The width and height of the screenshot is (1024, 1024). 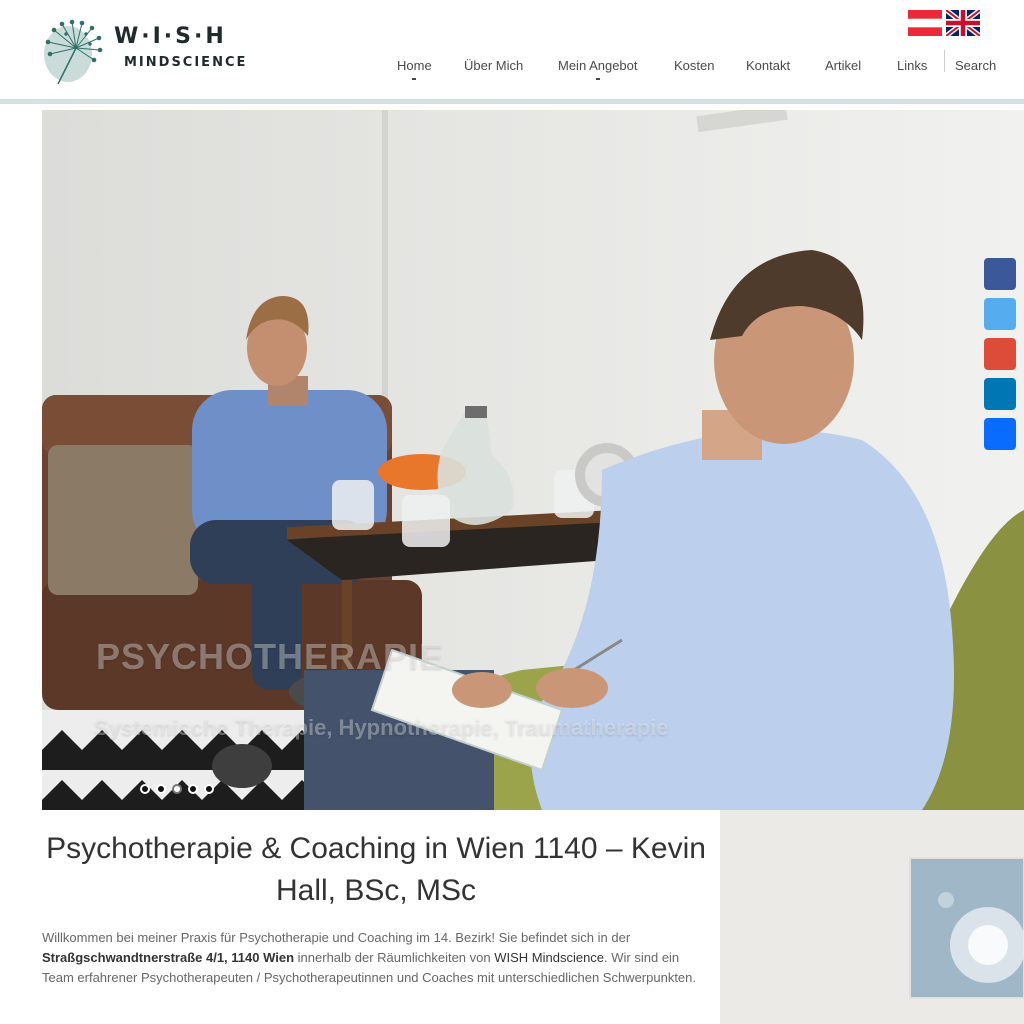 I want to click on practice-address: Straßgschwandtnerstraße 4/1, 1140 Wien, so click(x=168, y=957).